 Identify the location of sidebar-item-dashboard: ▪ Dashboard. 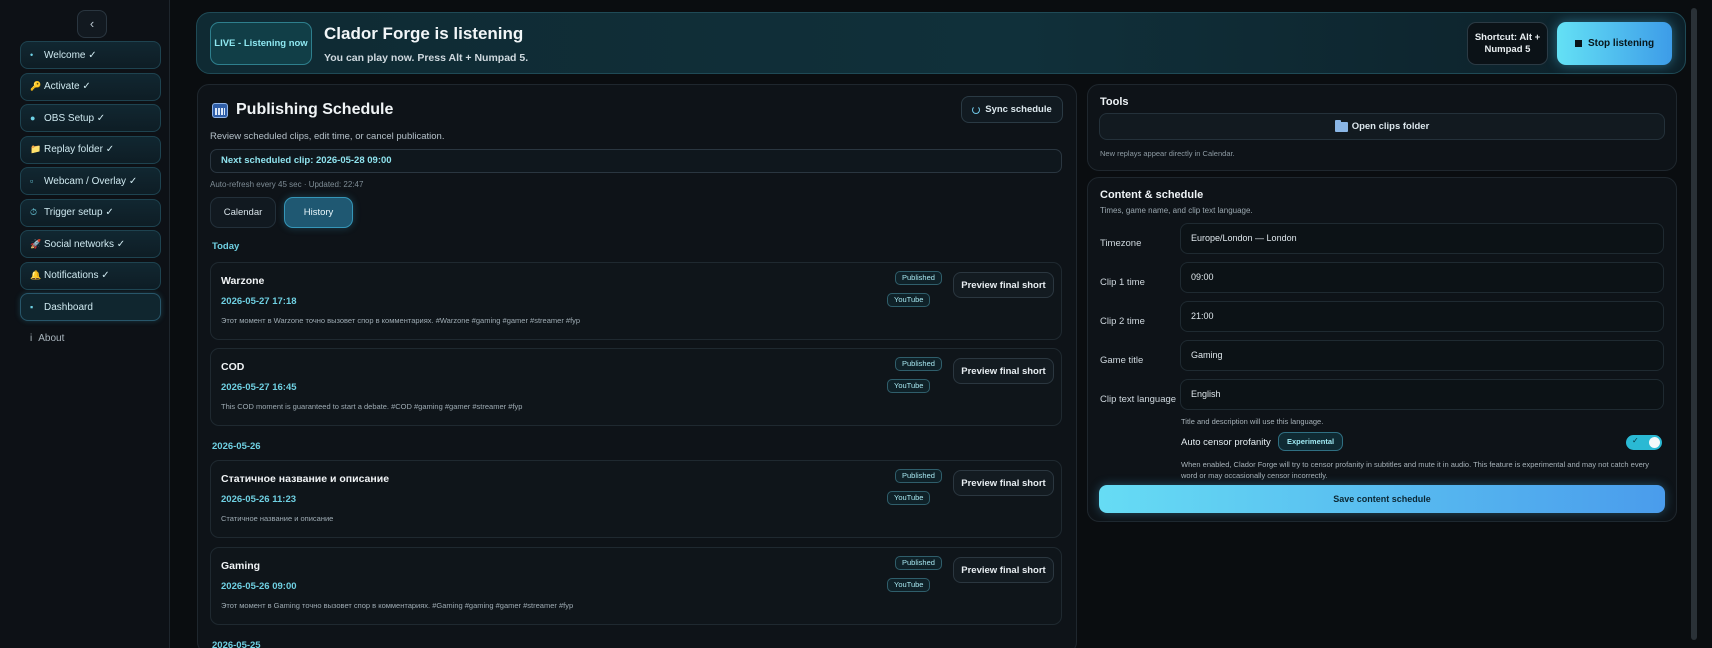
(90, 307).